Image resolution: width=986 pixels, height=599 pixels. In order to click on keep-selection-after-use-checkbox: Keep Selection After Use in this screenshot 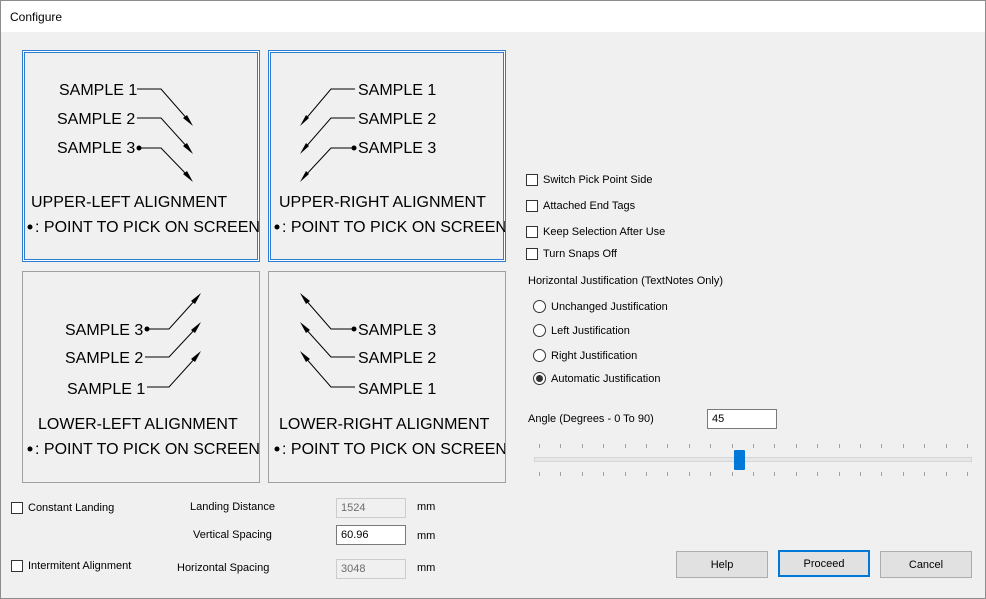, I will do `click(595, 232)`.